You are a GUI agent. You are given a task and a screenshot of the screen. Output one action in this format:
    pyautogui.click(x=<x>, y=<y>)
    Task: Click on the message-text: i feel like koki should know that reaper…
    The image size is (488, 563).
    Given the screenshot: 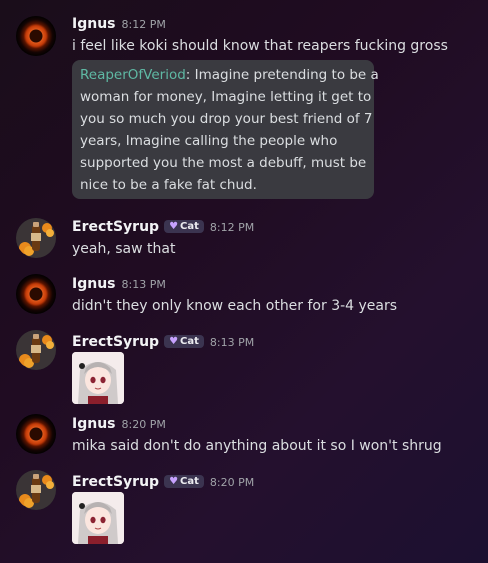 What is the action you would take?
    pyautogui.click(x=260, y=46)
    